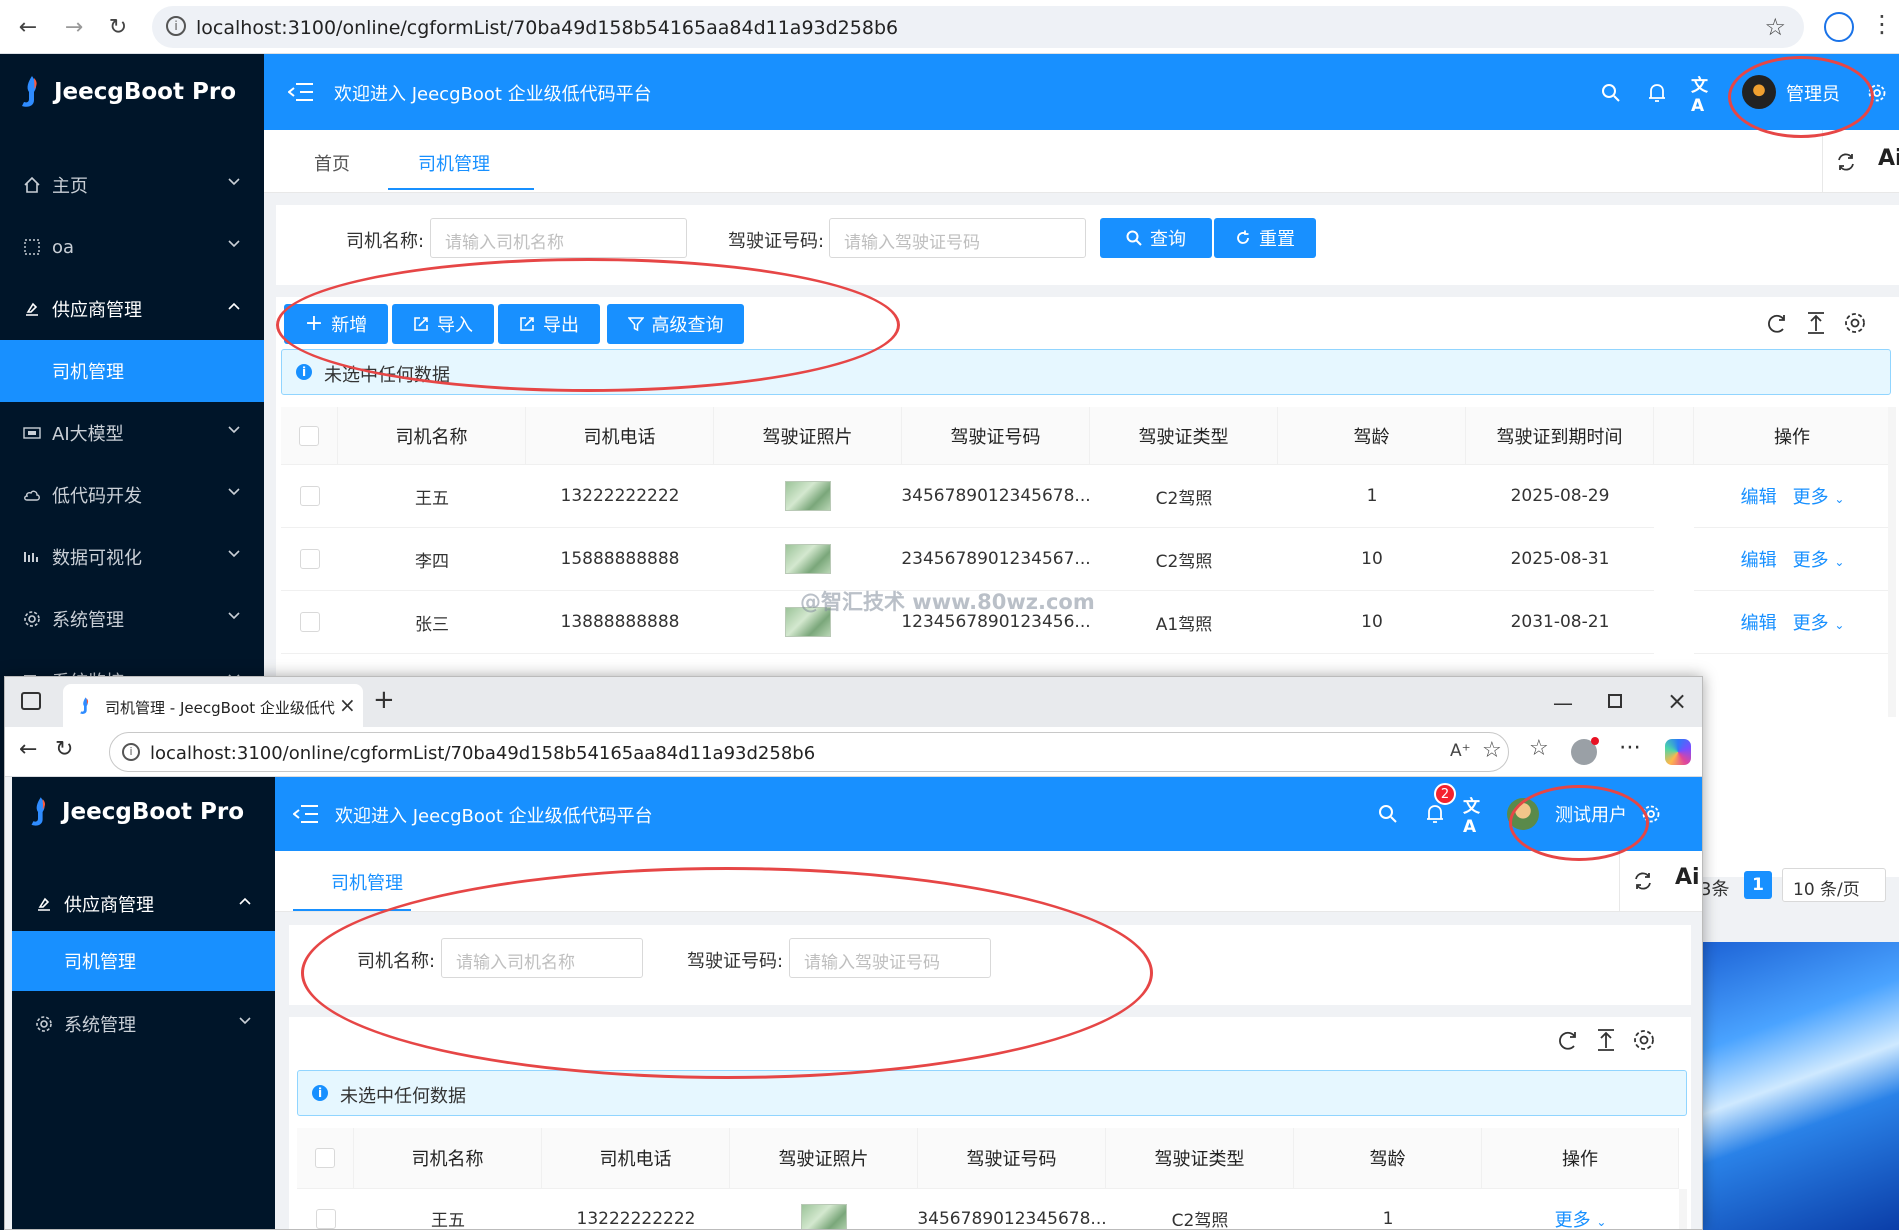 The width and height of the screenshot is (1899, 1230). What do you see at coordinates (1677, 701) in the screenshot?
I see `close-window-icon: ×` at bounding box center [1677, 701].